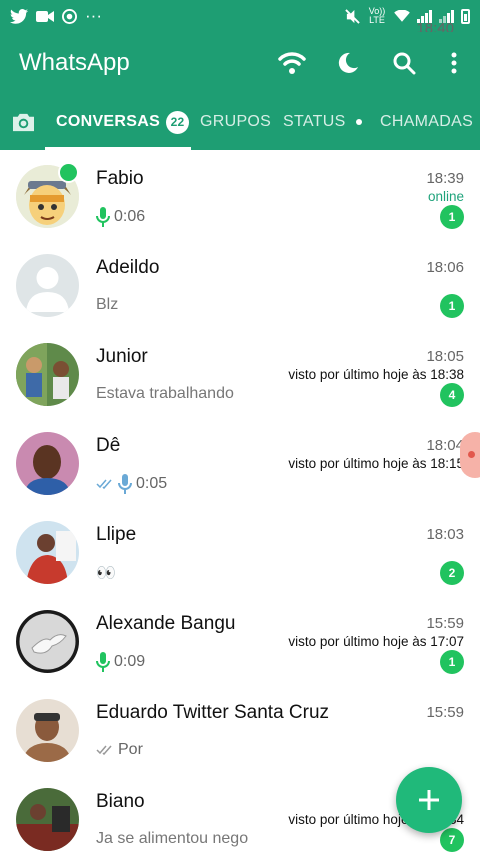 This screenshot has width=480, height=854. What do you see at coordinates (130, 749) in the screenshot?
I see `chat-preview-text: Por` at bounding box center [130, 749].